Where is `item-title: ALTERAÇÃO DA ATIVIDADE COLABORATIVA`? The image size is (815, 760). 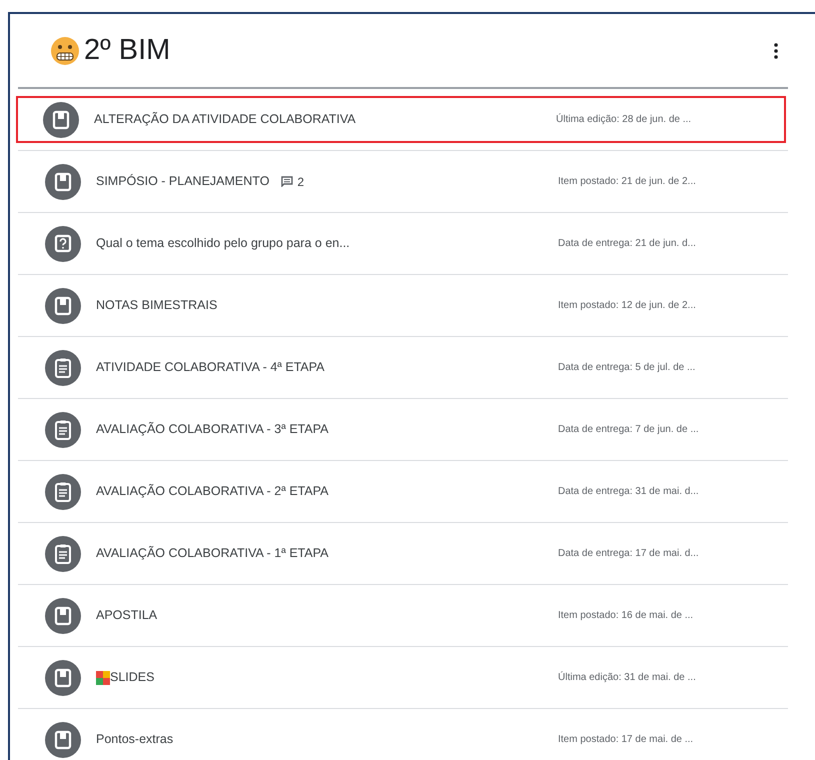 item-title: ALTERAÇÃO DA ATIVIDADE COLABORATIVA is located at coordinates (225, 119).